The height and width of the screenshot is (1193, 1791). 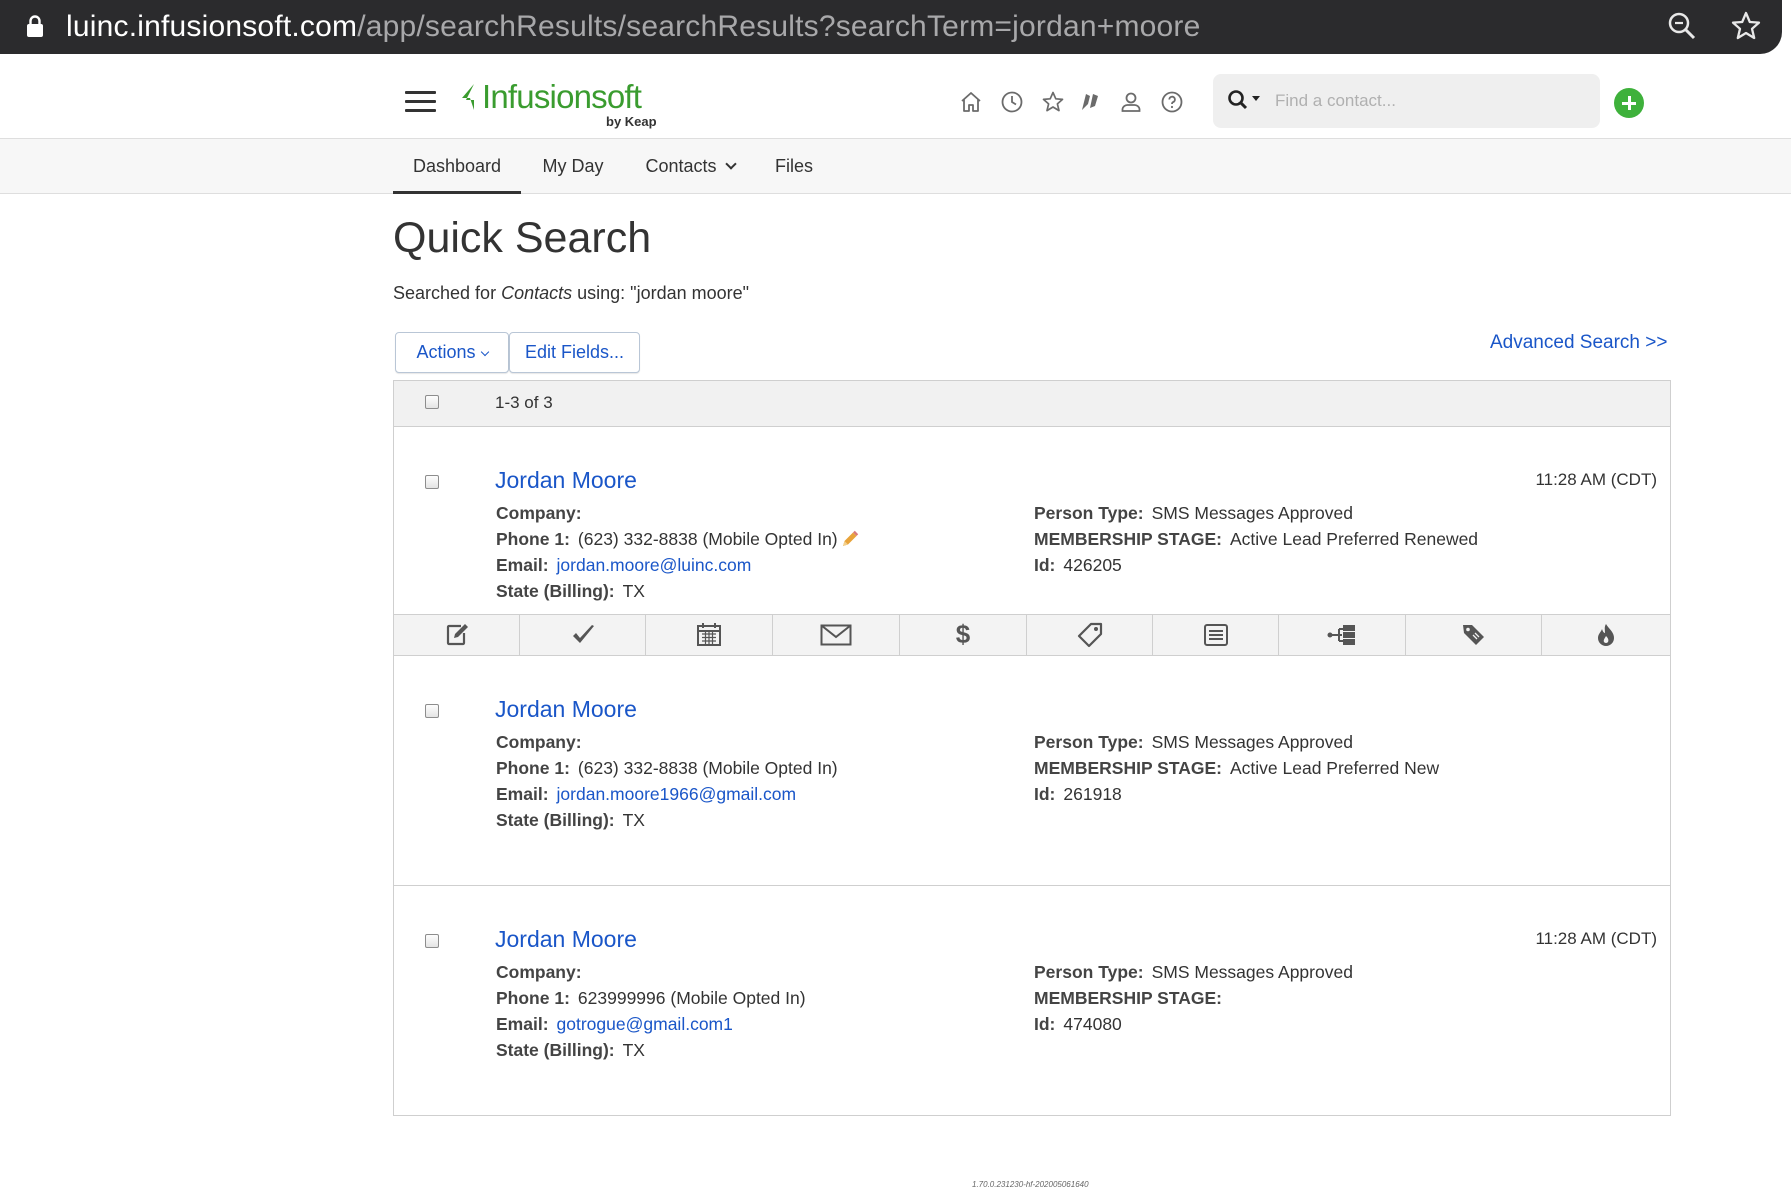 I want to click on email-field: Email: jordan.moore1966@gmail.com, so click(x=646, y=794).